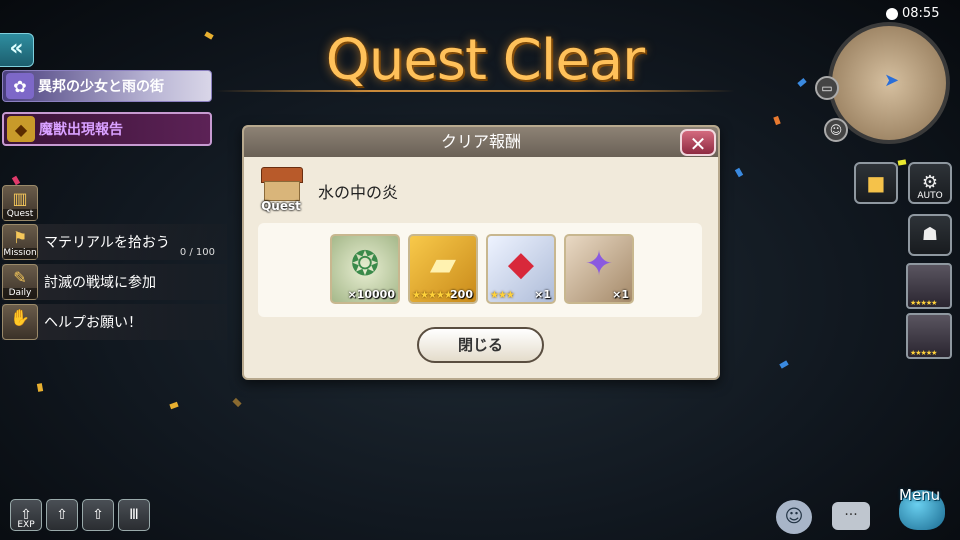 The width and height of the screenshot is (960, 540). I want to click on mission-row-daily: ✎ Daily 討滅の戦域に参加, so click(114, 282).